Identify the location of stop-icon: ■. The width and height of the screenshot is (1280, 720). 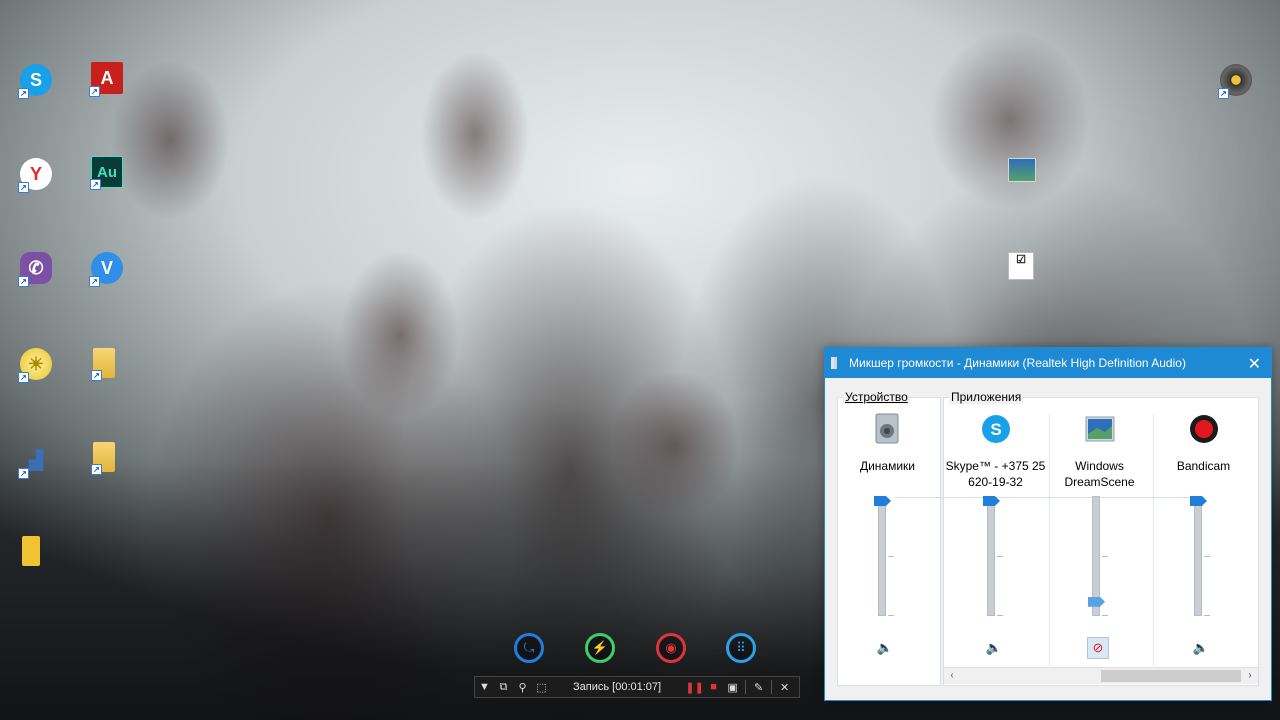
(713, 687).